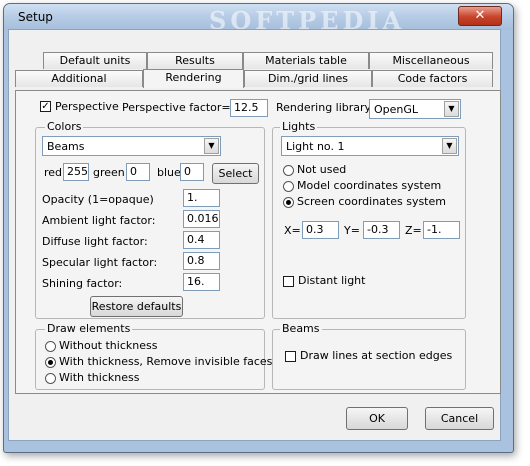 The image size is (530, 466). What do you see at coordinates (50, 378) in the screenshot?
I see `draw-with-thickness-radio` at bounding box center [50, 378].